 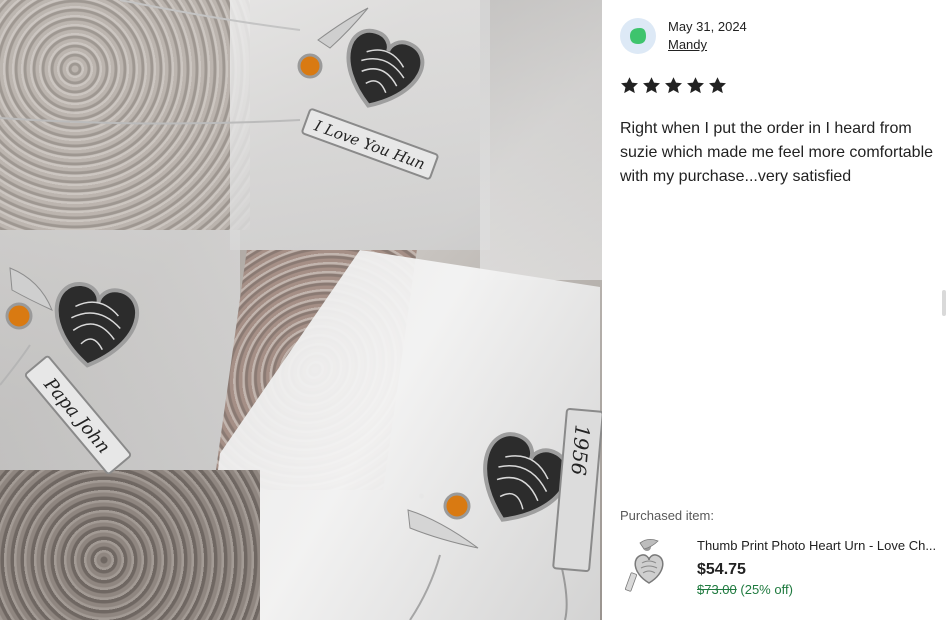 What do you see at coordinates (766, 589) in the screenshot?
I see `discount-percent: (25% off)` at bounding box center [766, 589].